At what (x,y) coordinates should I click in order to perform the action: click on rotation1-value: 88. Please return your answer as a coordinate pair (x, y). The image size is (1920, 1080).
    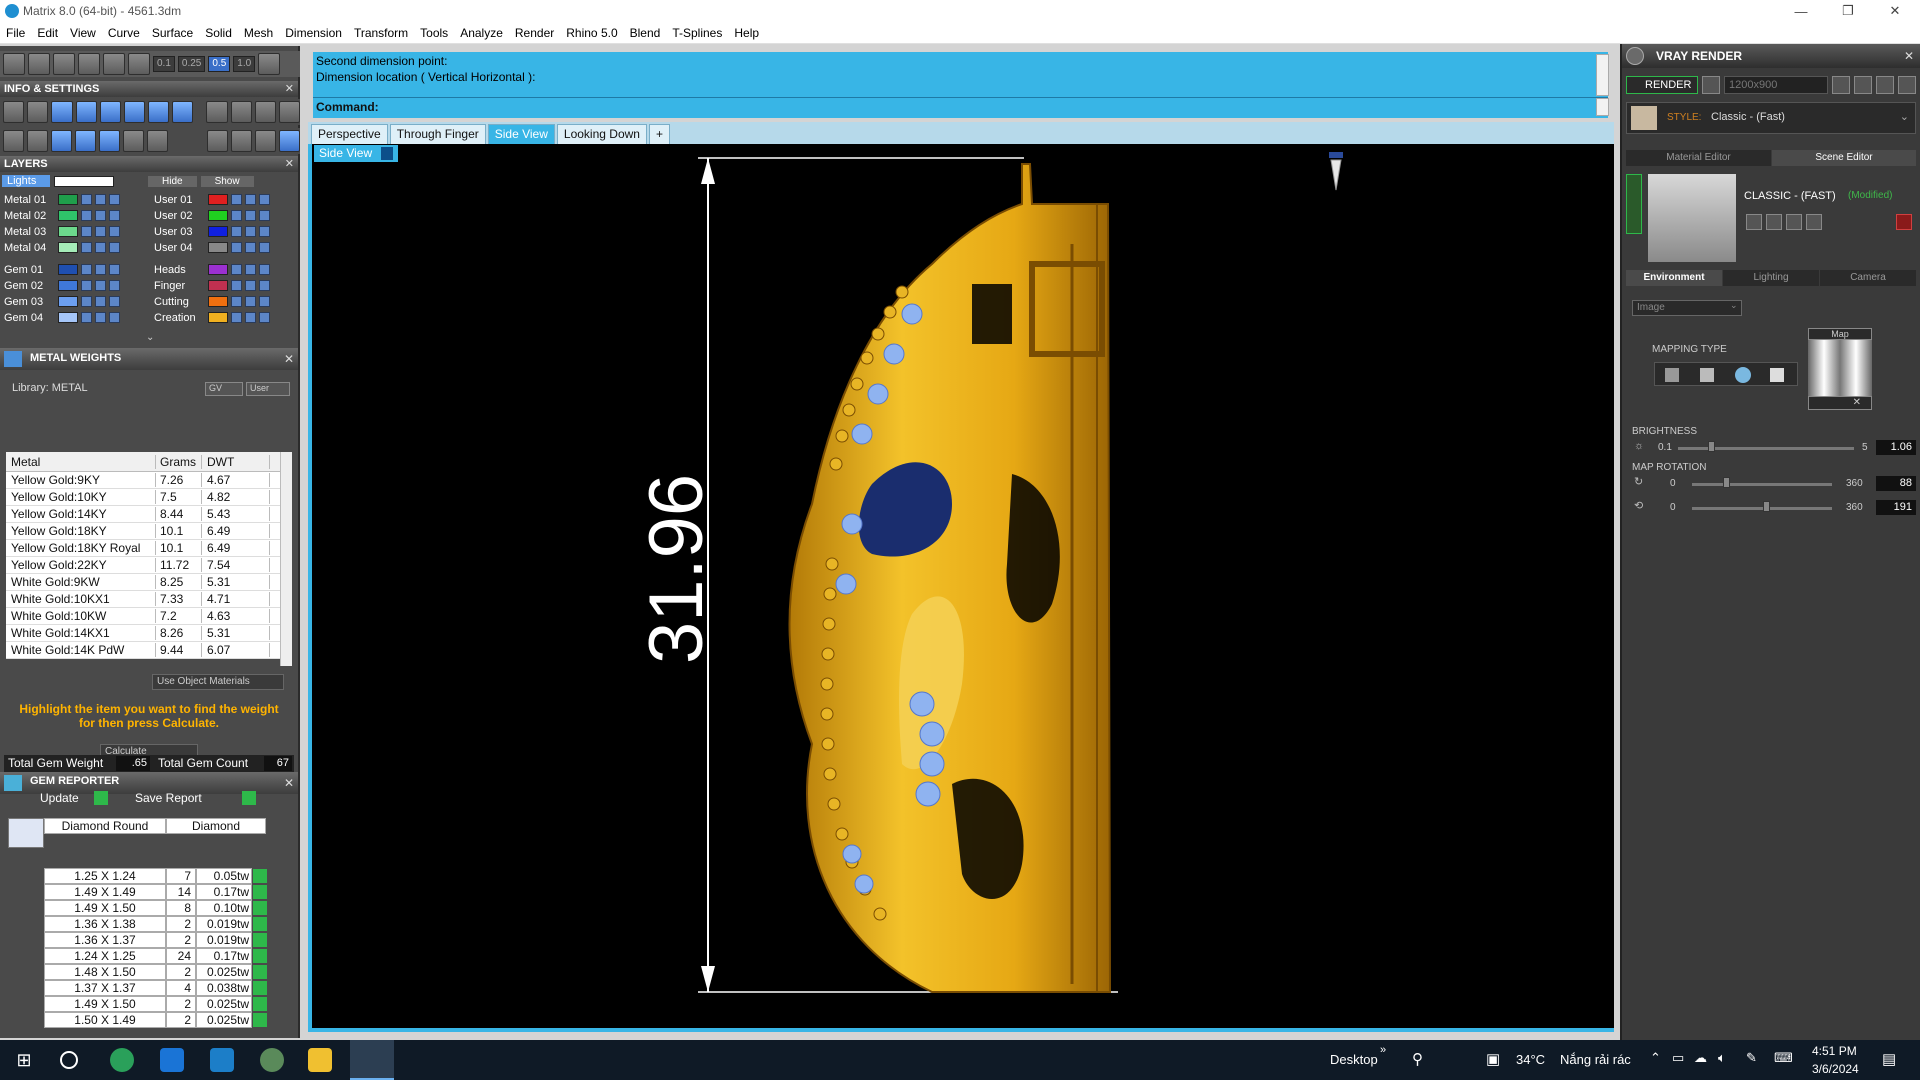
    Looking at the image, I should click on (1896, 483).